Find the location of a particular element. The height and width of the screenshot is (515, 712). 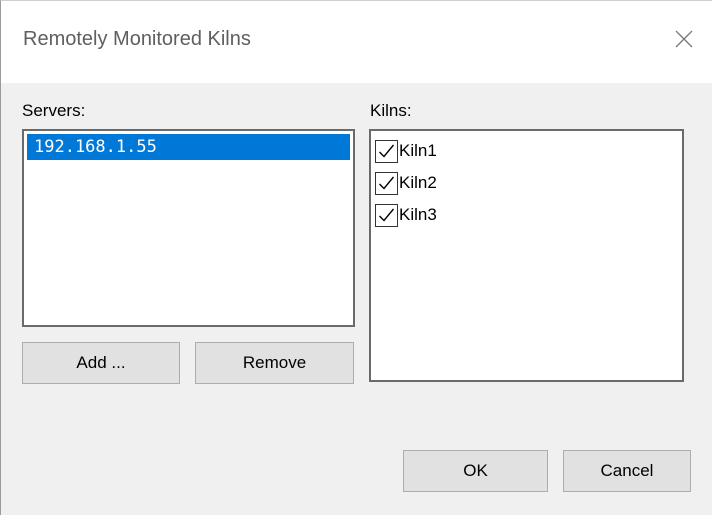

servers-label: Servers: is located at coordinates (54, 110).